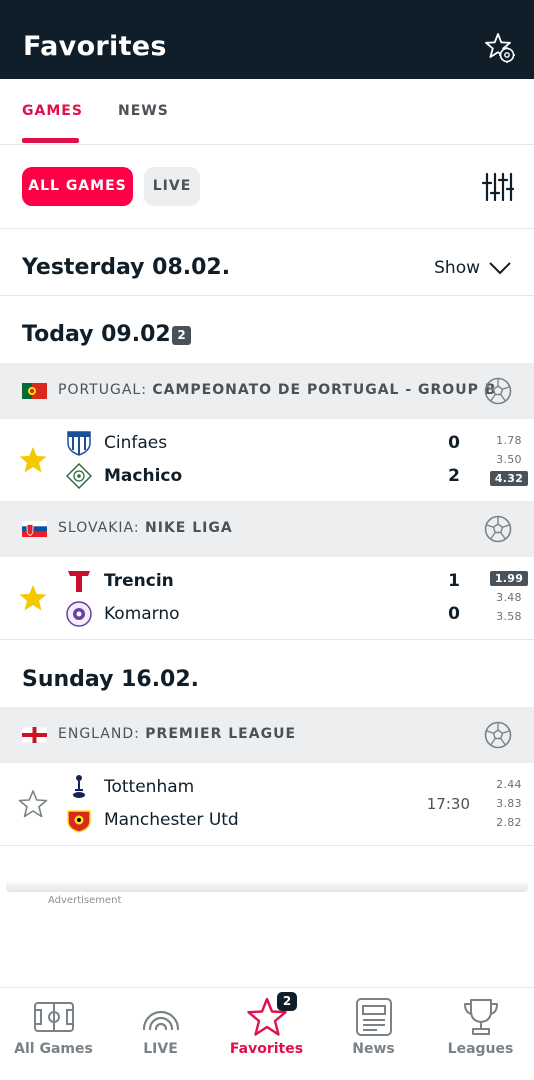 Image resolution: width=534 pixels, height=1080 pixels. Describe the element at coordinates (267, 39) in the screenshot. I see `app-header: Favorites` at that location.